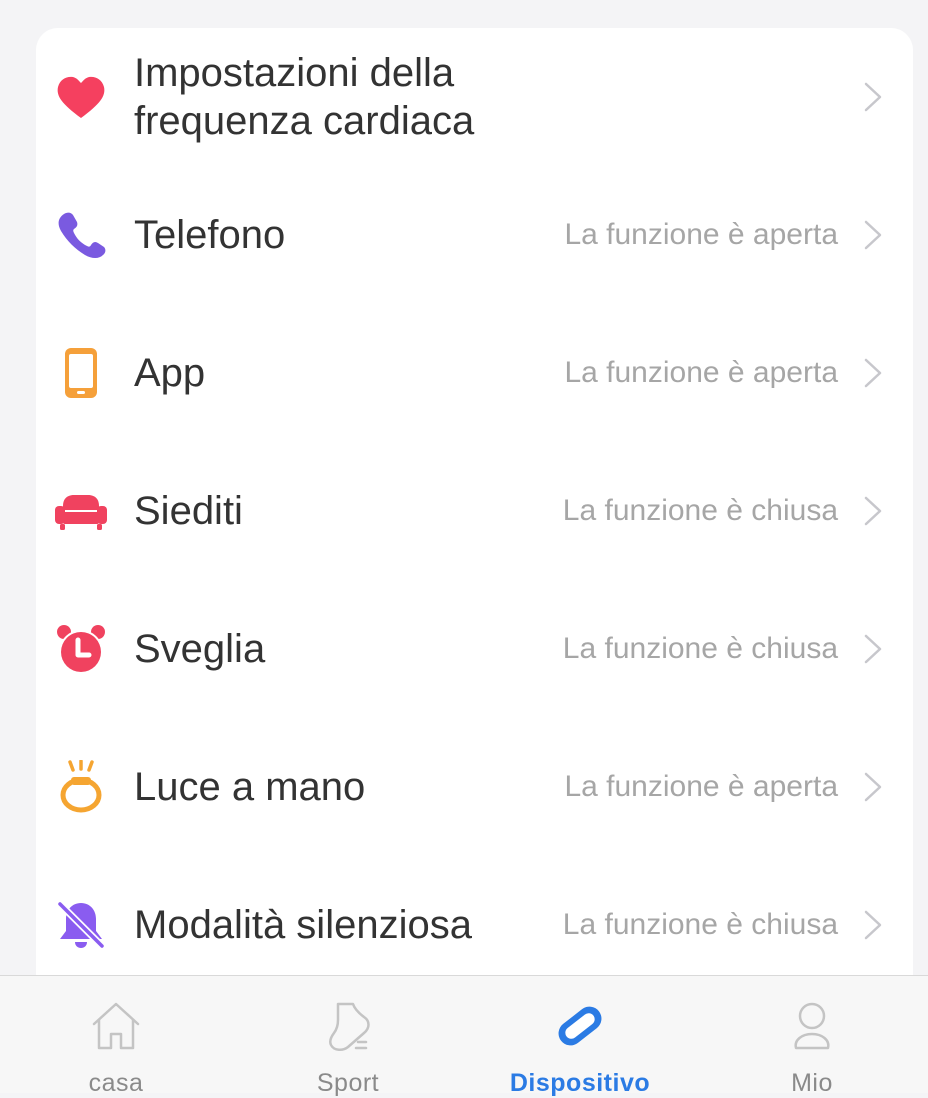 This screenshot has width=928, height=1098. I want to click on sofa-icon, so click(81, 511).